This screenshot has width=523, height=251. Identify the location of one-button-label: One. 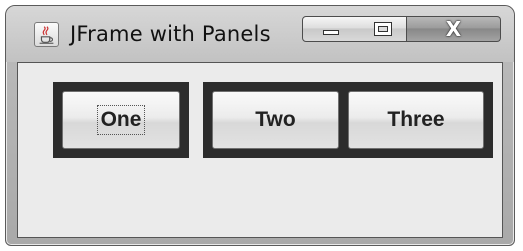
(121, 120).